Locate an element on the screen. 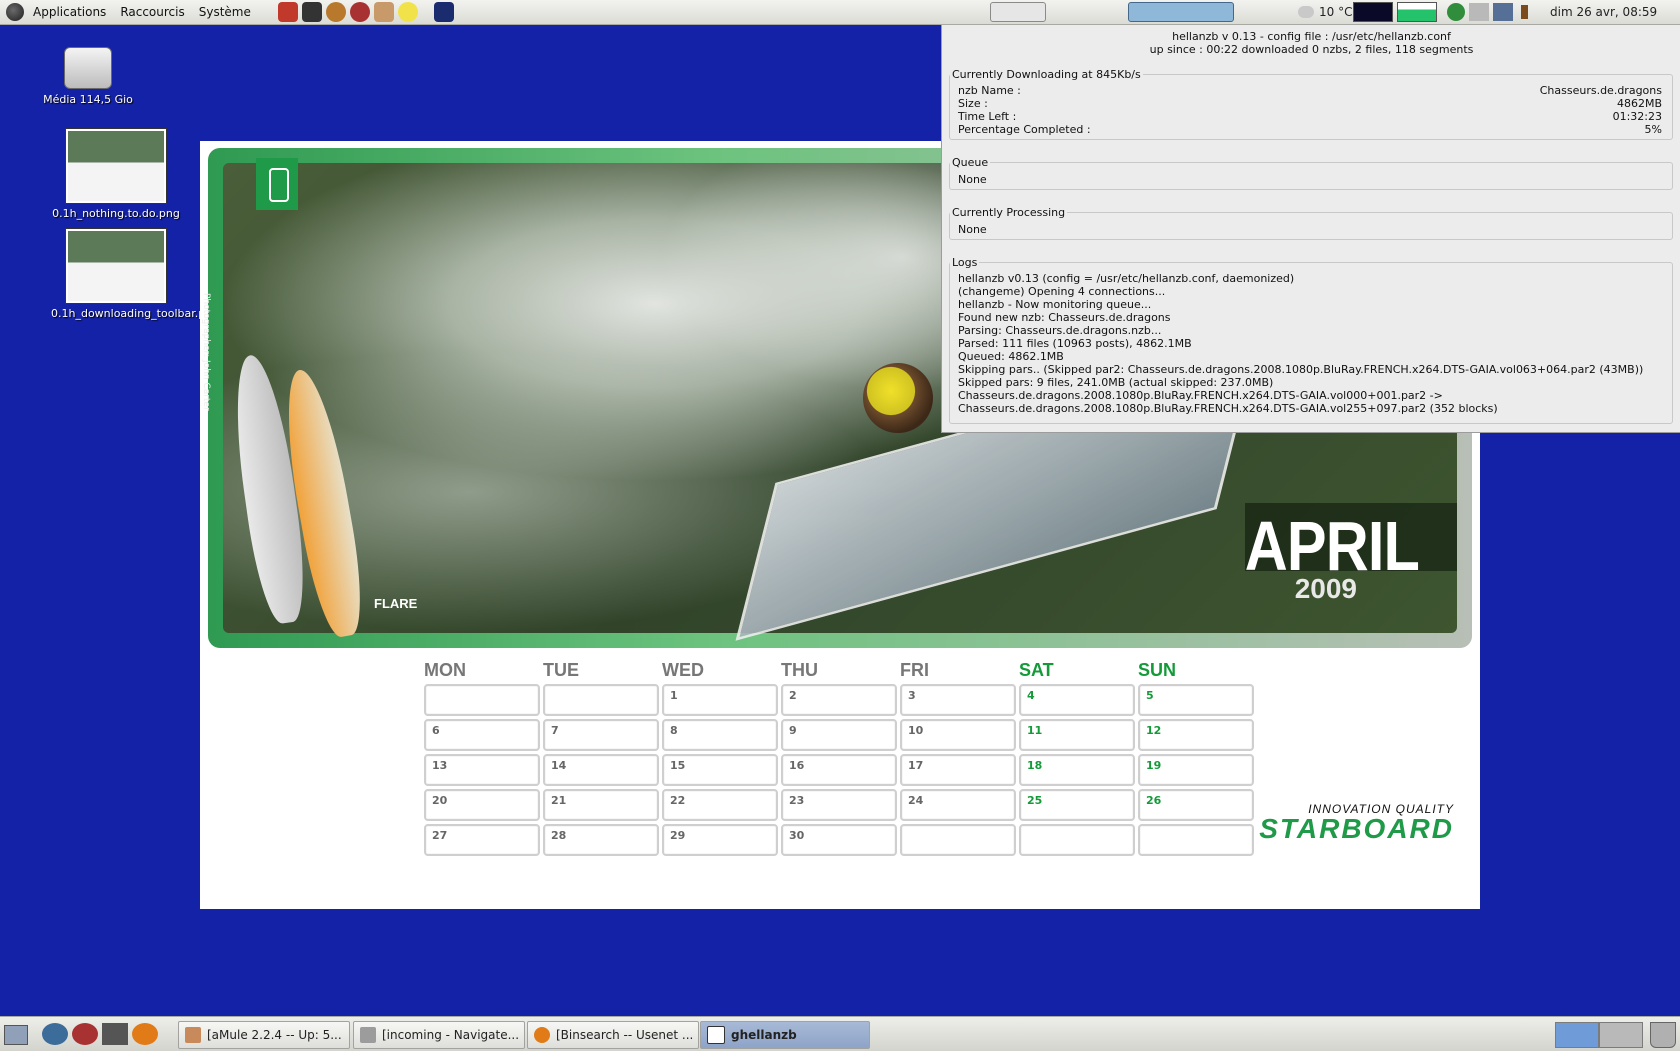 This screenshot has width=1680, height=1051. calendar-day-number: 12 is located at coordinates (1154, 730).